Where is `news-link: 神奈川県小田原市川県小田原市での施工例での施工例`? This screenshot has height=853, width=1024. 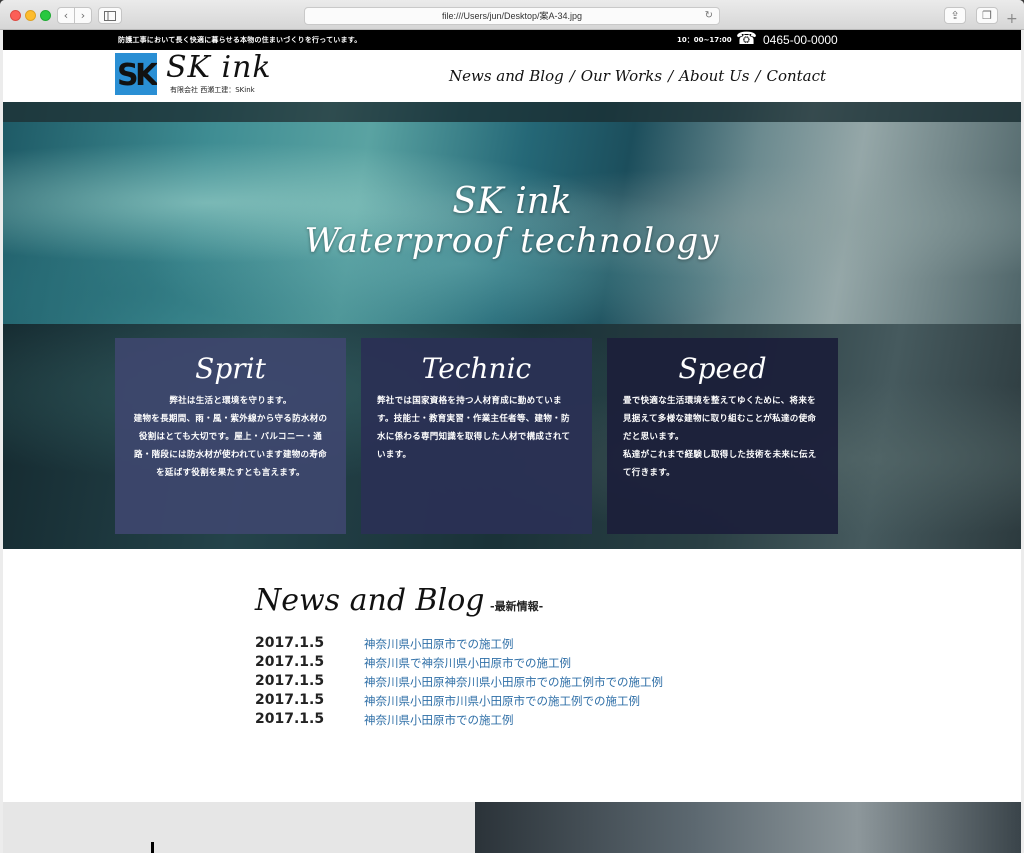 news-link: 神奈川県小田原市川県小田原市での施工例での施工例 is located at coordinates (502, 701).